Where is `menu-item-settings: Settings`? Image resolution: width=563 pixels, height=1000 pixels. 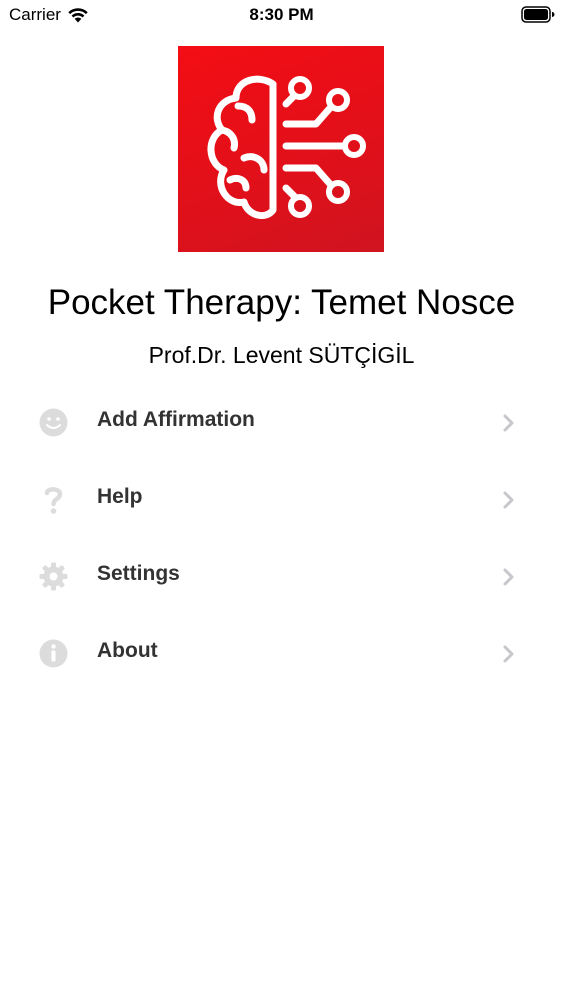 menu-item-settings: Settings is located at coordinates (281, 576).